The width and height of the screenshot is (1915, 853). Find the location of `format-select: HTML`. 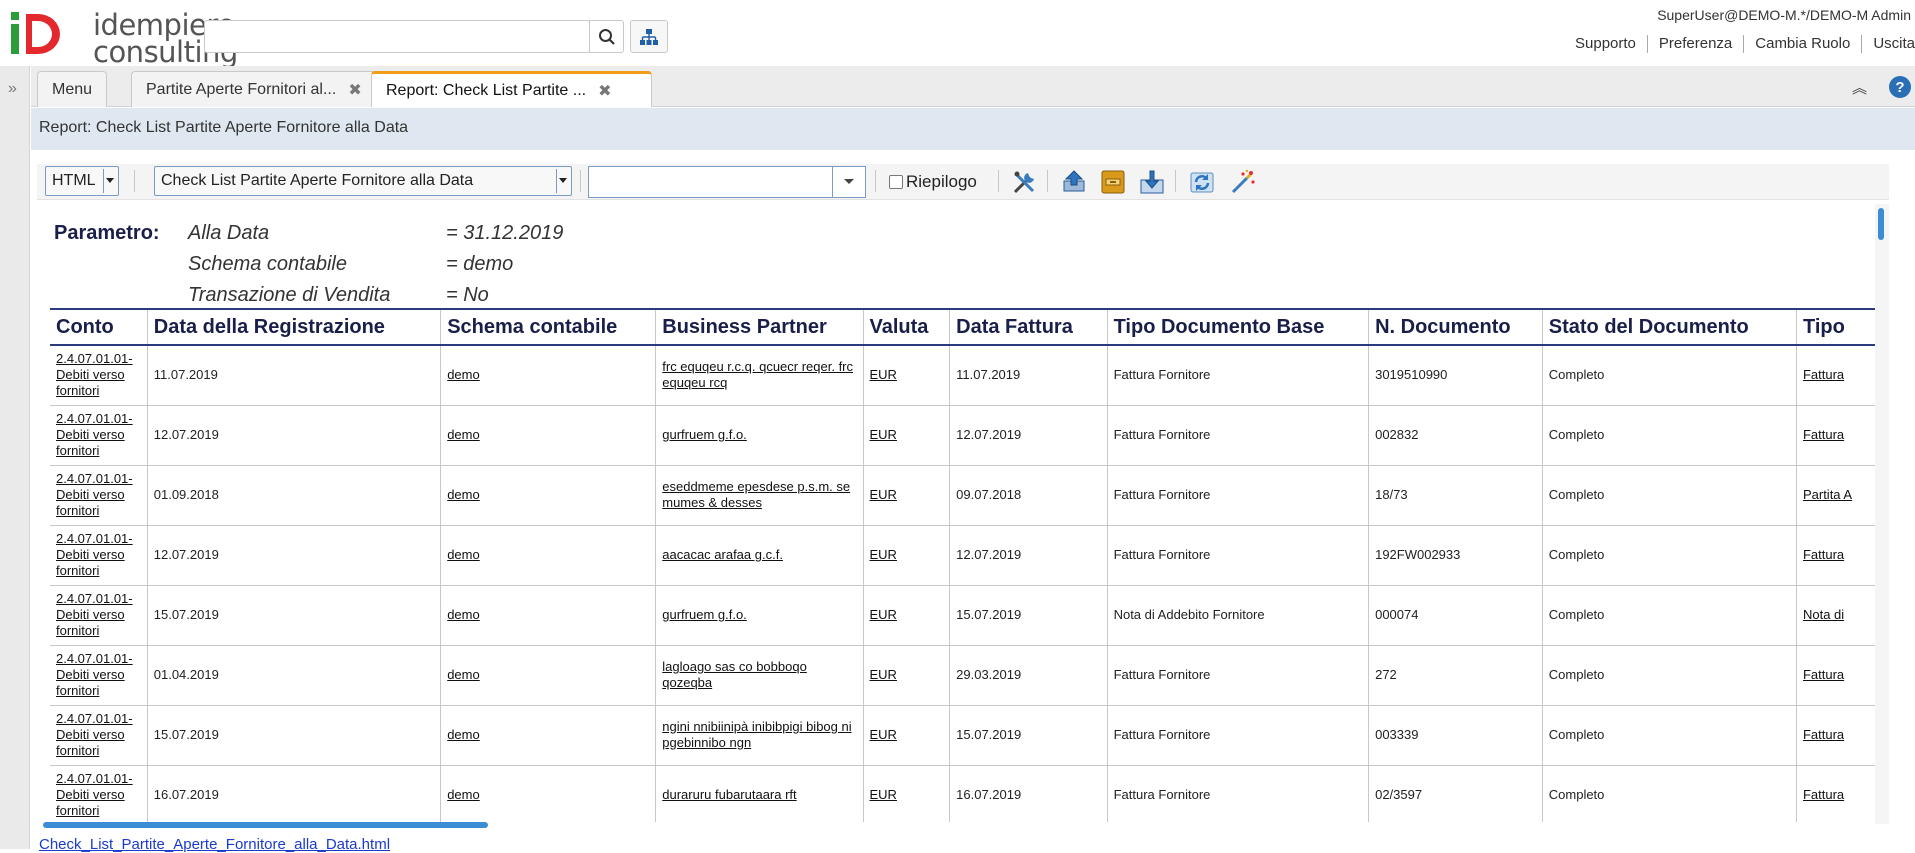

format-select: HTML is located at coordinates (82, 181).